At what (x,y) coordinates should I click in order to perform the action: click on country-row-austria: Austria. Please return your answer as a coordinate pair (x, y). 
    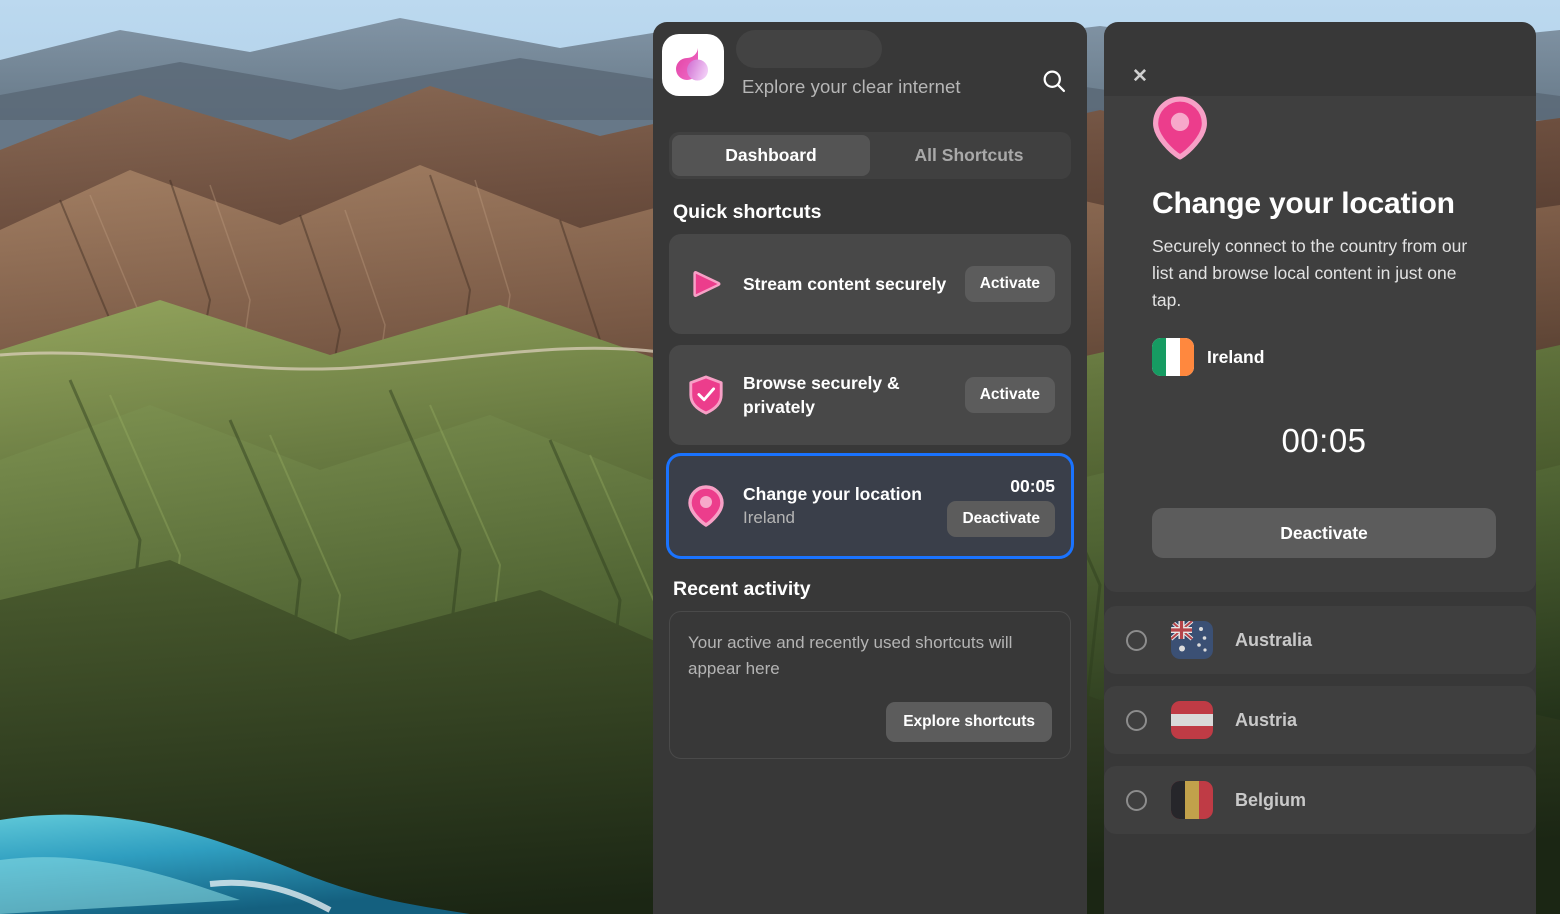
    Looking at the image, I should click on (1320, 720).